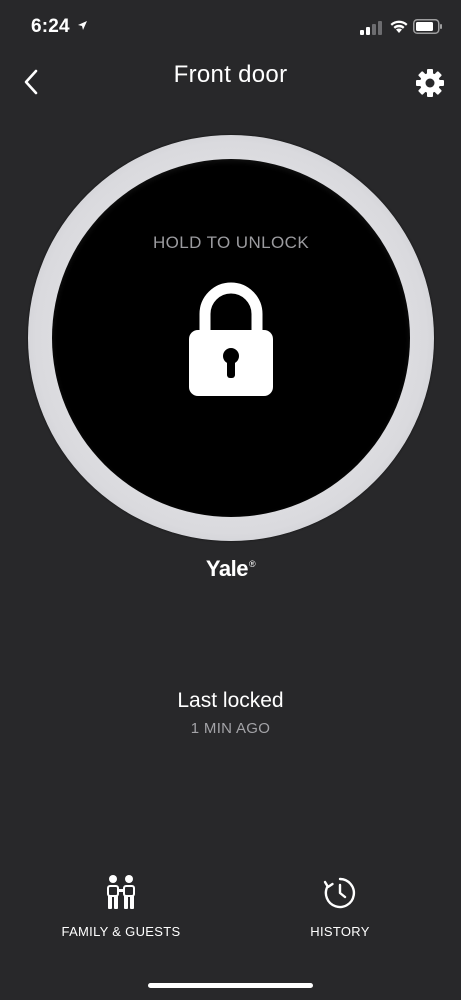  I want to click on cellular-signal-icon, so click(371, 28).